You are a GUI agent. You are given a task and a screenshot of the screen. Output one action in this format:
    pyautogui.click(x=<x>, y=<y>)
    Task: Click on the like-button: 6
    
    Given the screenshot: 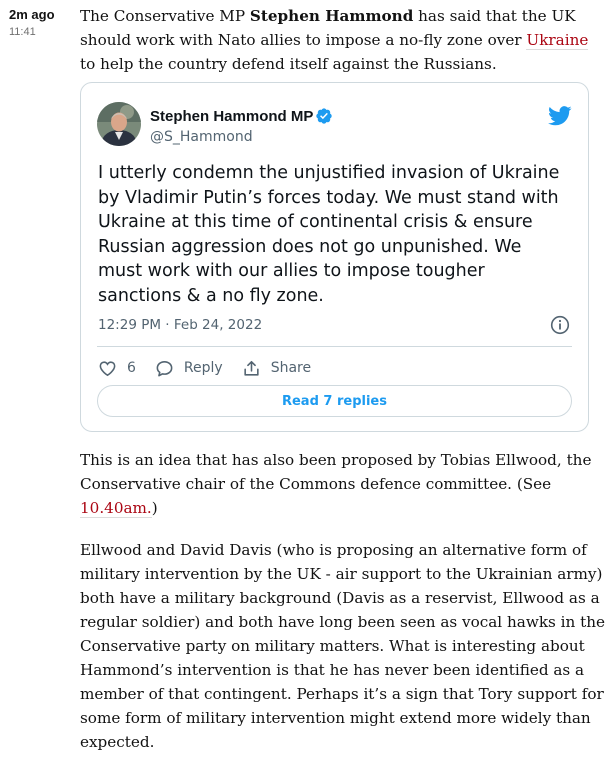 What is the action you would take?
    pyautogui.click(x=117, y=368)
    